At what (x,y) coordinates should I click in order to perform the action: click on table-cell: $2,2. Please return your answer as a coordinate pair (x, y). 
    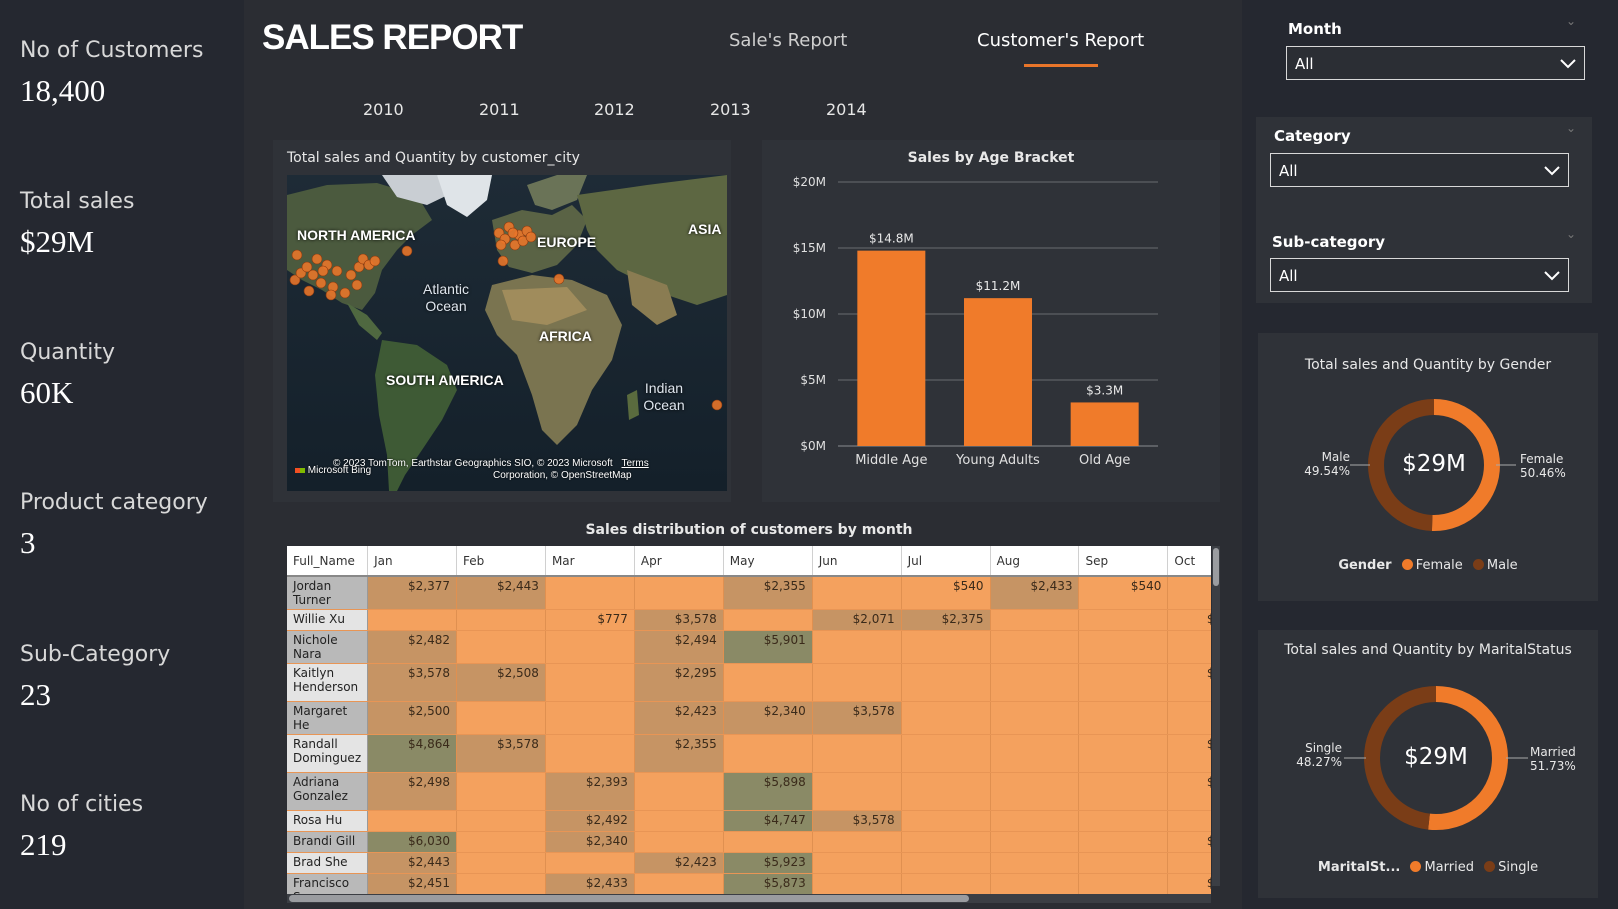
    Looking at the image, I should click on (1189, 620).